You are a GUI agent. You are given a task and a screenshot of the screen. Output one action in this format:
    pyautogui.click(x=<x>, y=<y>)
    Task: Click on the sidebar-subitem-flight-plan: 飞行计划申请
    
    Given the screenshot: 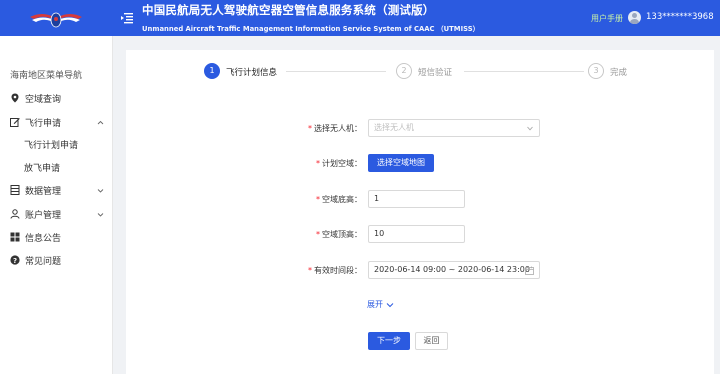 What is the action you would take?
    pyautogui.click(x=56, y=144)
    